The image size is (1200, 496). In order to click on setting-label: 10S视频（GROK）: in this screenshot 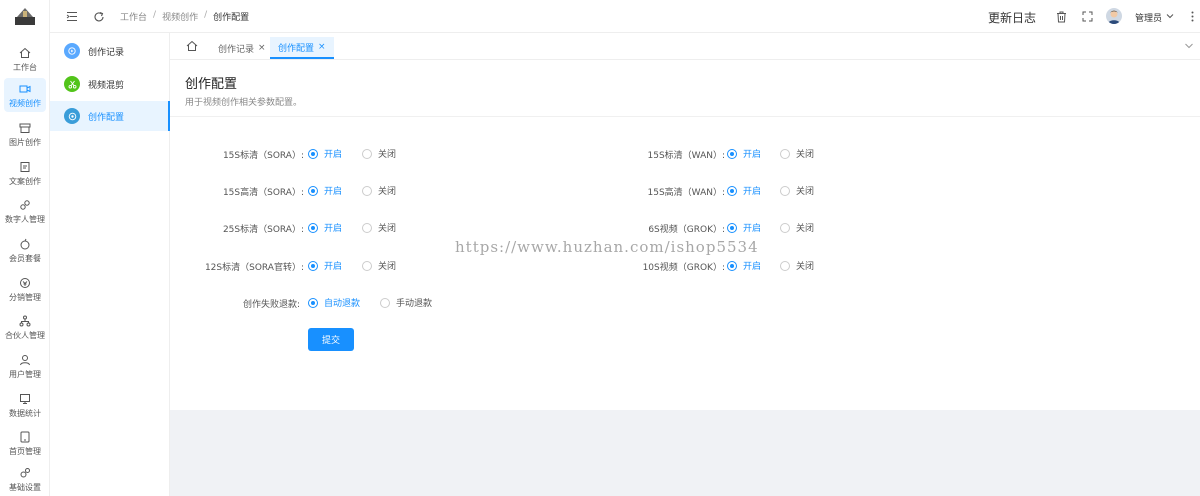, I will do `click(683, 268)`.